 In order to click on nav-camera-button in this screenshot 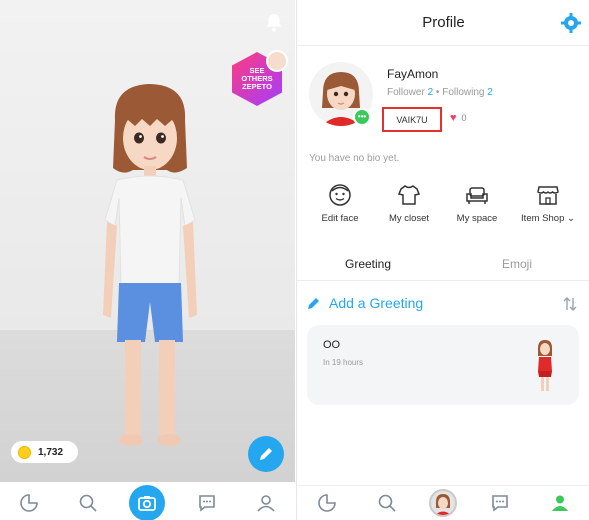, I will do `click(147, 502)`.